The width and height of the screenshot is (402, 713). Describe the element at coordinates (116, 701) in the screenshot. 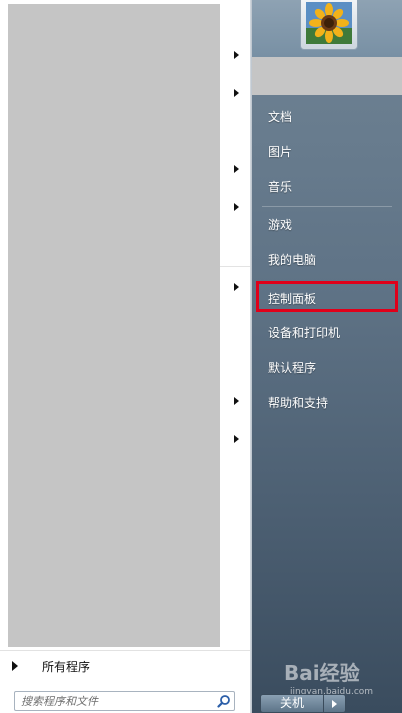

I see `search-input` at that location.